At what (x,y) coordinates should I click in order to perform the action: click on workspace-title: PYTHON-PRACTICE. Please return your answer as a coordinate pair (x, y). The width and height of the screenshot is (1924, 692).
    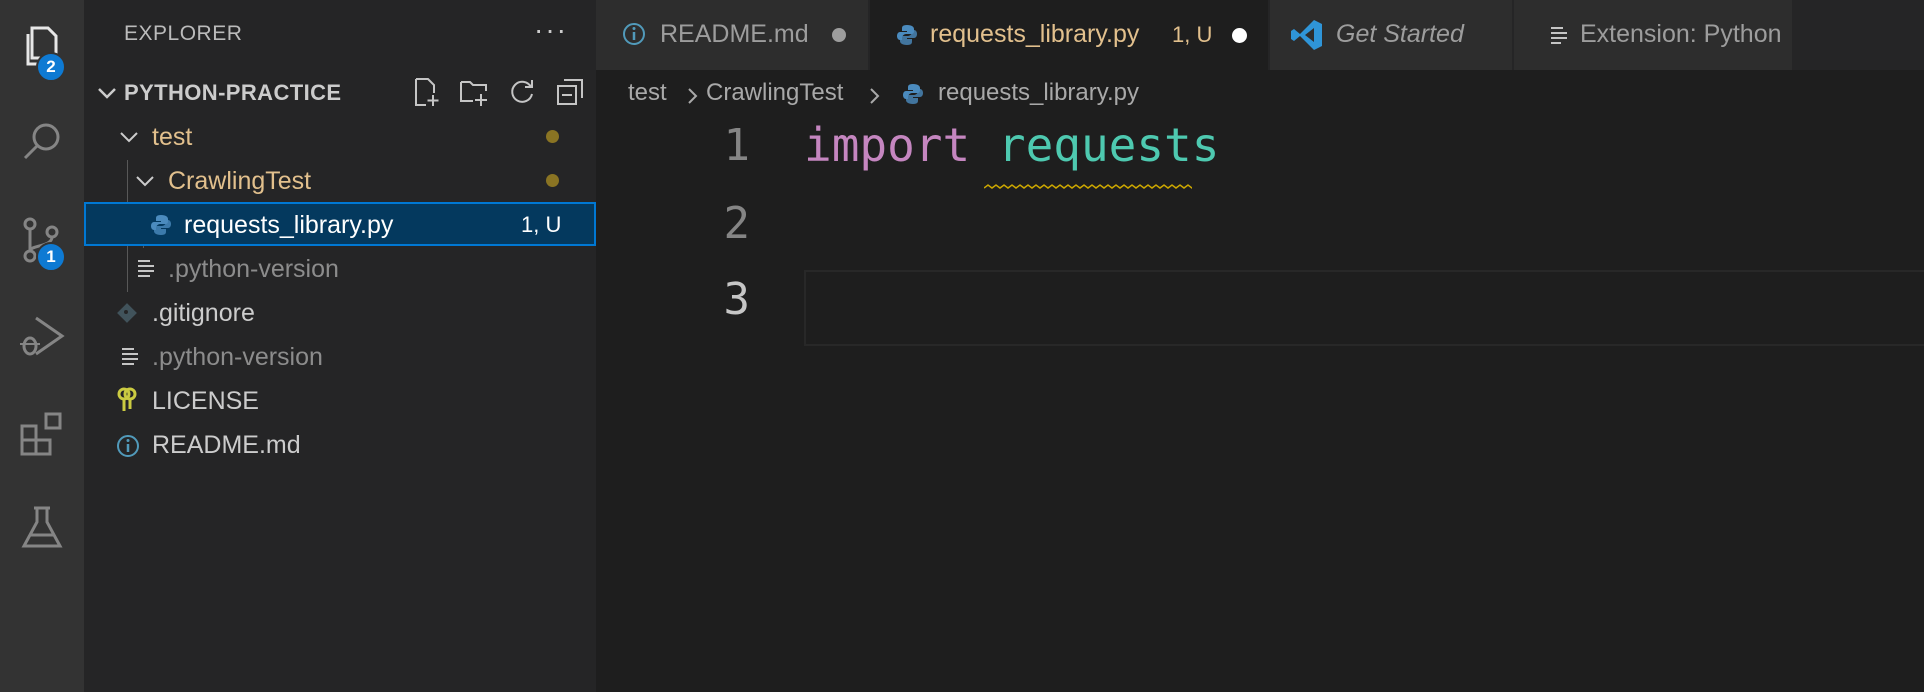
    Looking at the image, I should click on (233, 92).